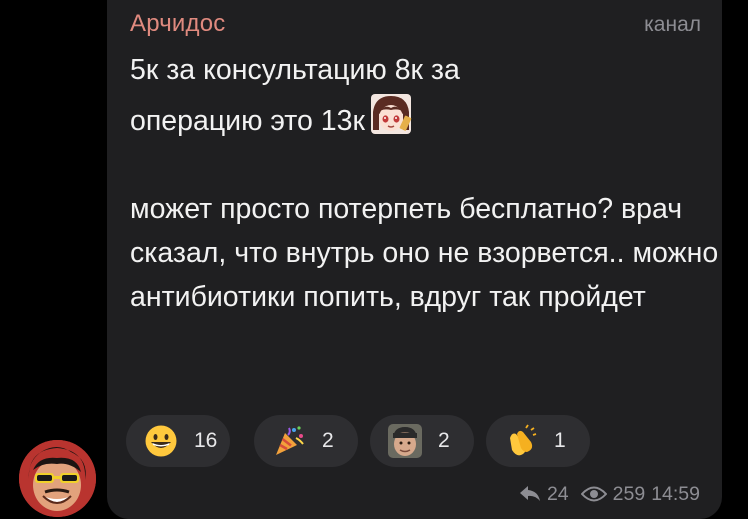  I want to click on message-line-1: 5к за консультацию 8к за, so click(295, 70).